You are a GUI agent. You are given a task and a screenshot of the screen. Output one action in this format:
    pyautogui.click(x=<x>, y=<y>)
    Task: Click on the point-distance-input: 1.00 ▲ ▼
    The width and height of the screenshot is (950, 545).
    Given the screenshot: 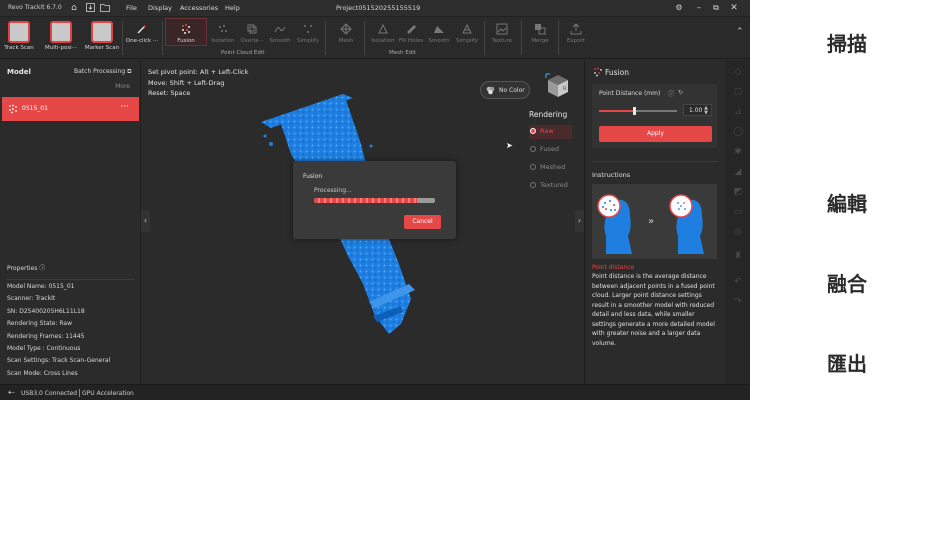 What is the action you would take?
    pyautogui.click(x=697, y=110)
    